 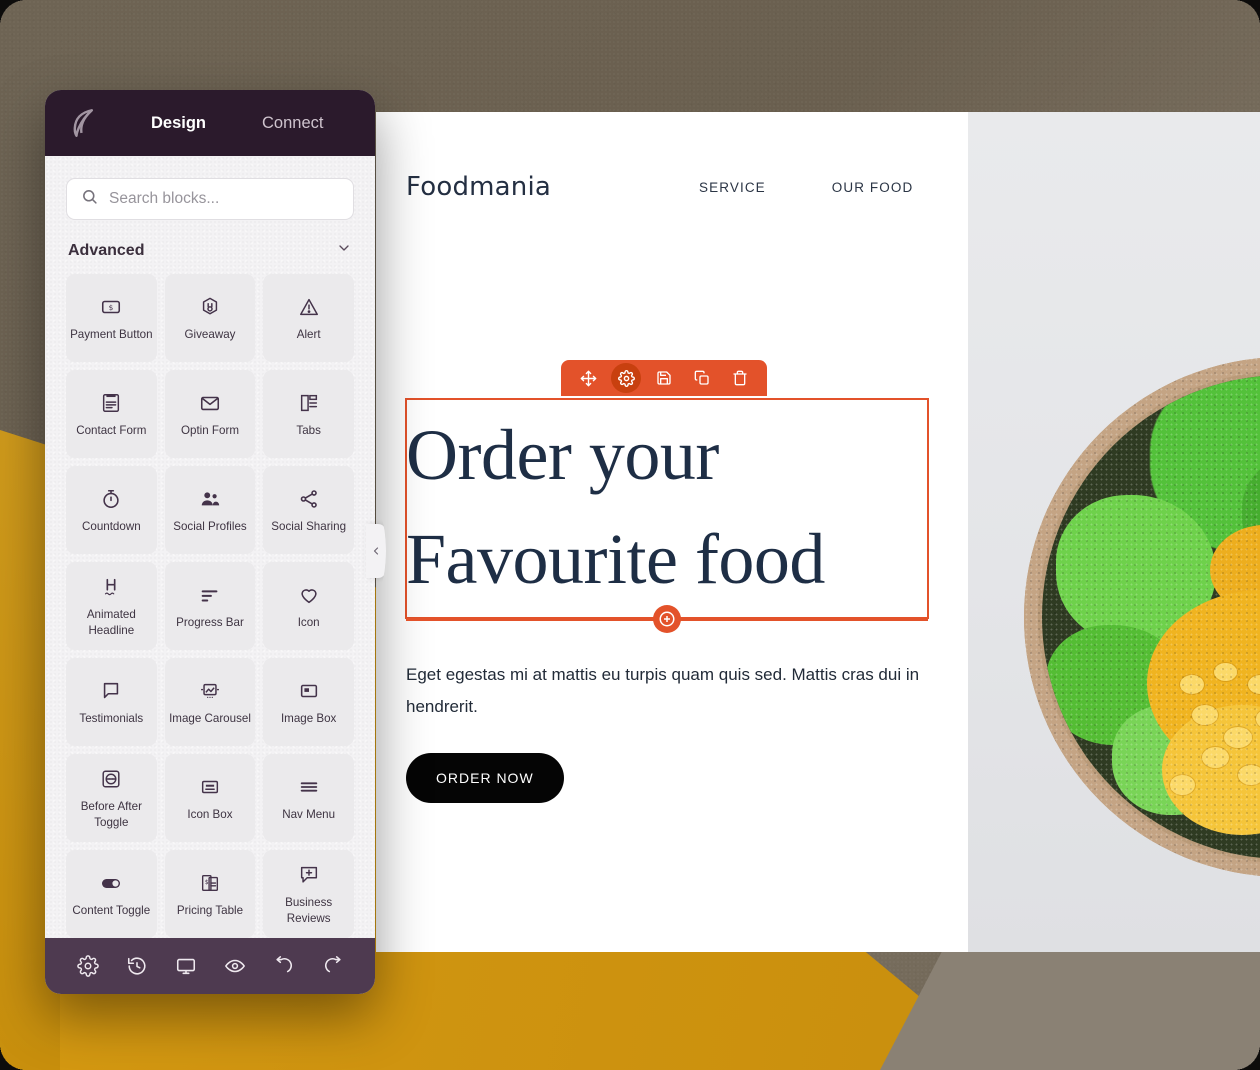 I want to click on panel-collapse-handle, so click(x=376, y=551).